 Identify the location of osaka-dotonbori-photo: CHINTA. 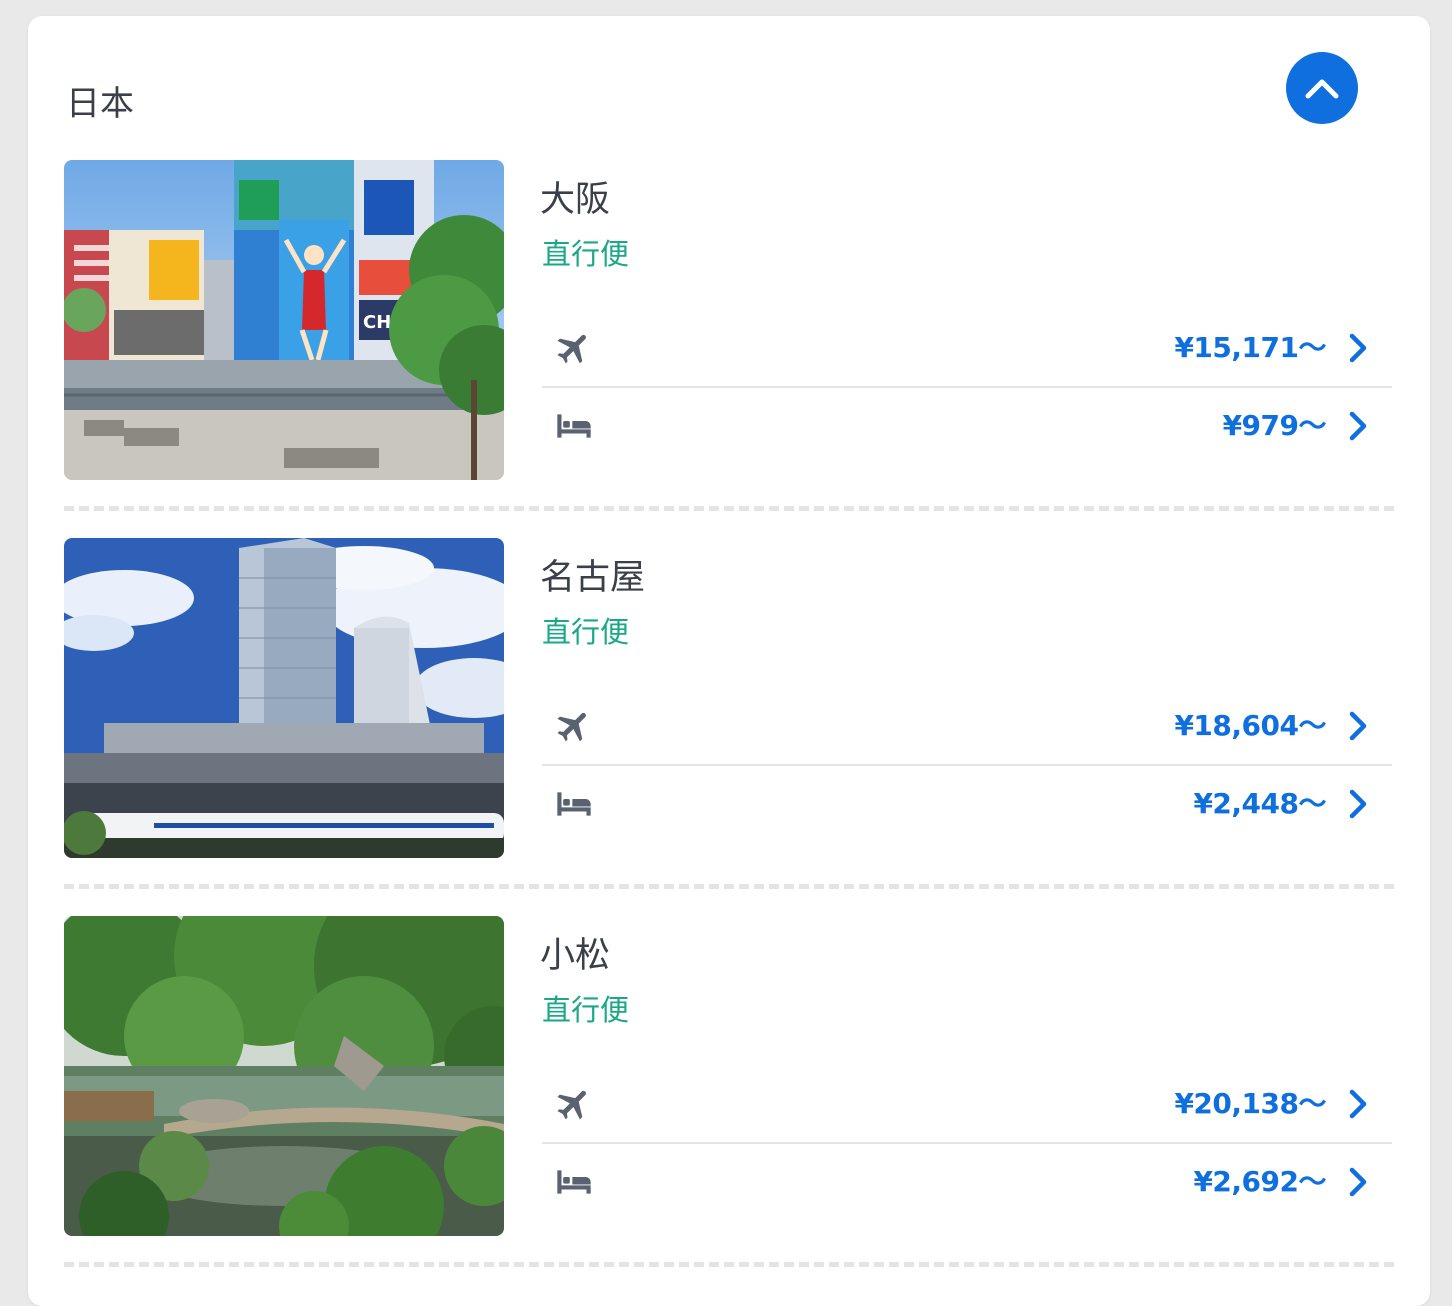
(284, 320).